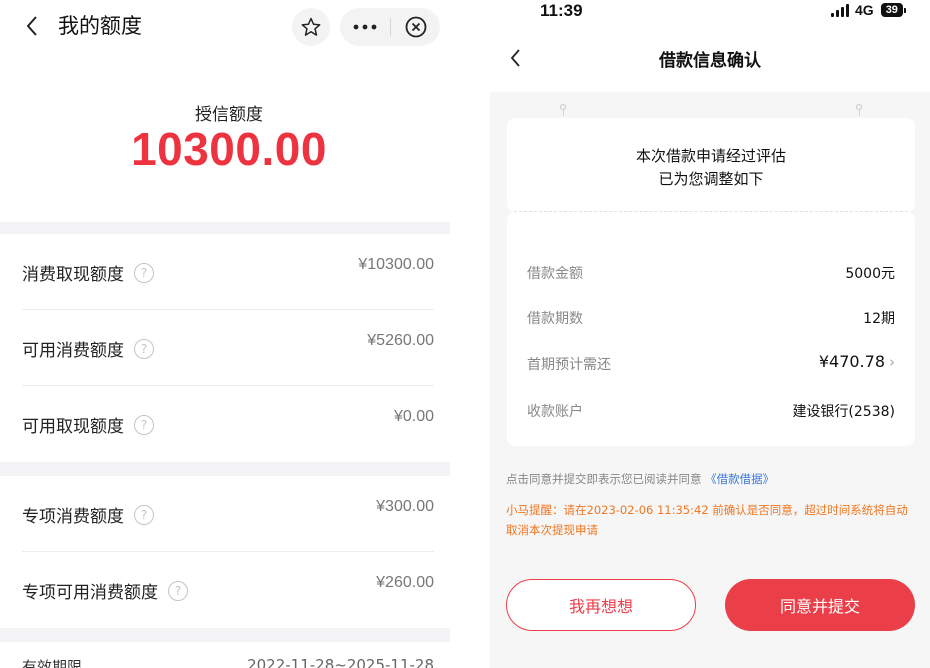 The image size is (930, 668). What do you see at coordinates (555, 319) in the screenshot?
I see `detail-key: 借款期数` at bounding box center [555, 319].